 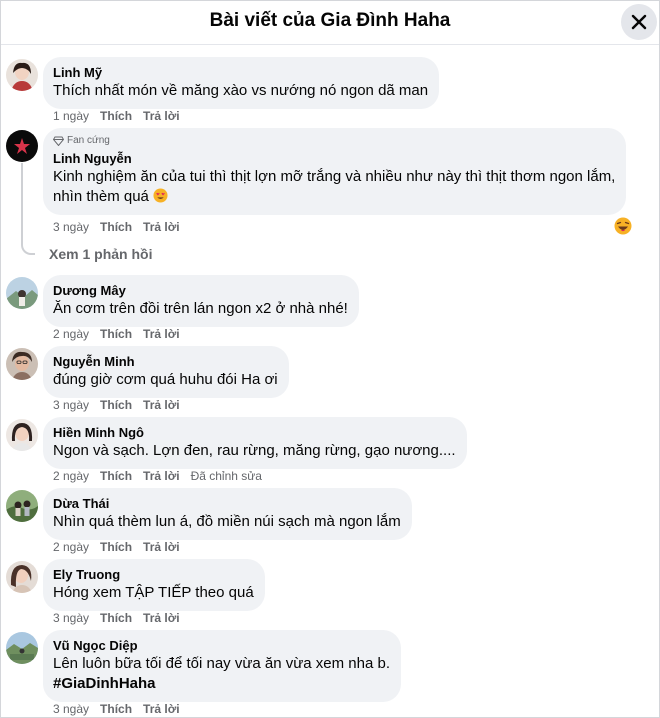 I want to click on comment-author: Dừa Thái, so click(x=227, y=503).